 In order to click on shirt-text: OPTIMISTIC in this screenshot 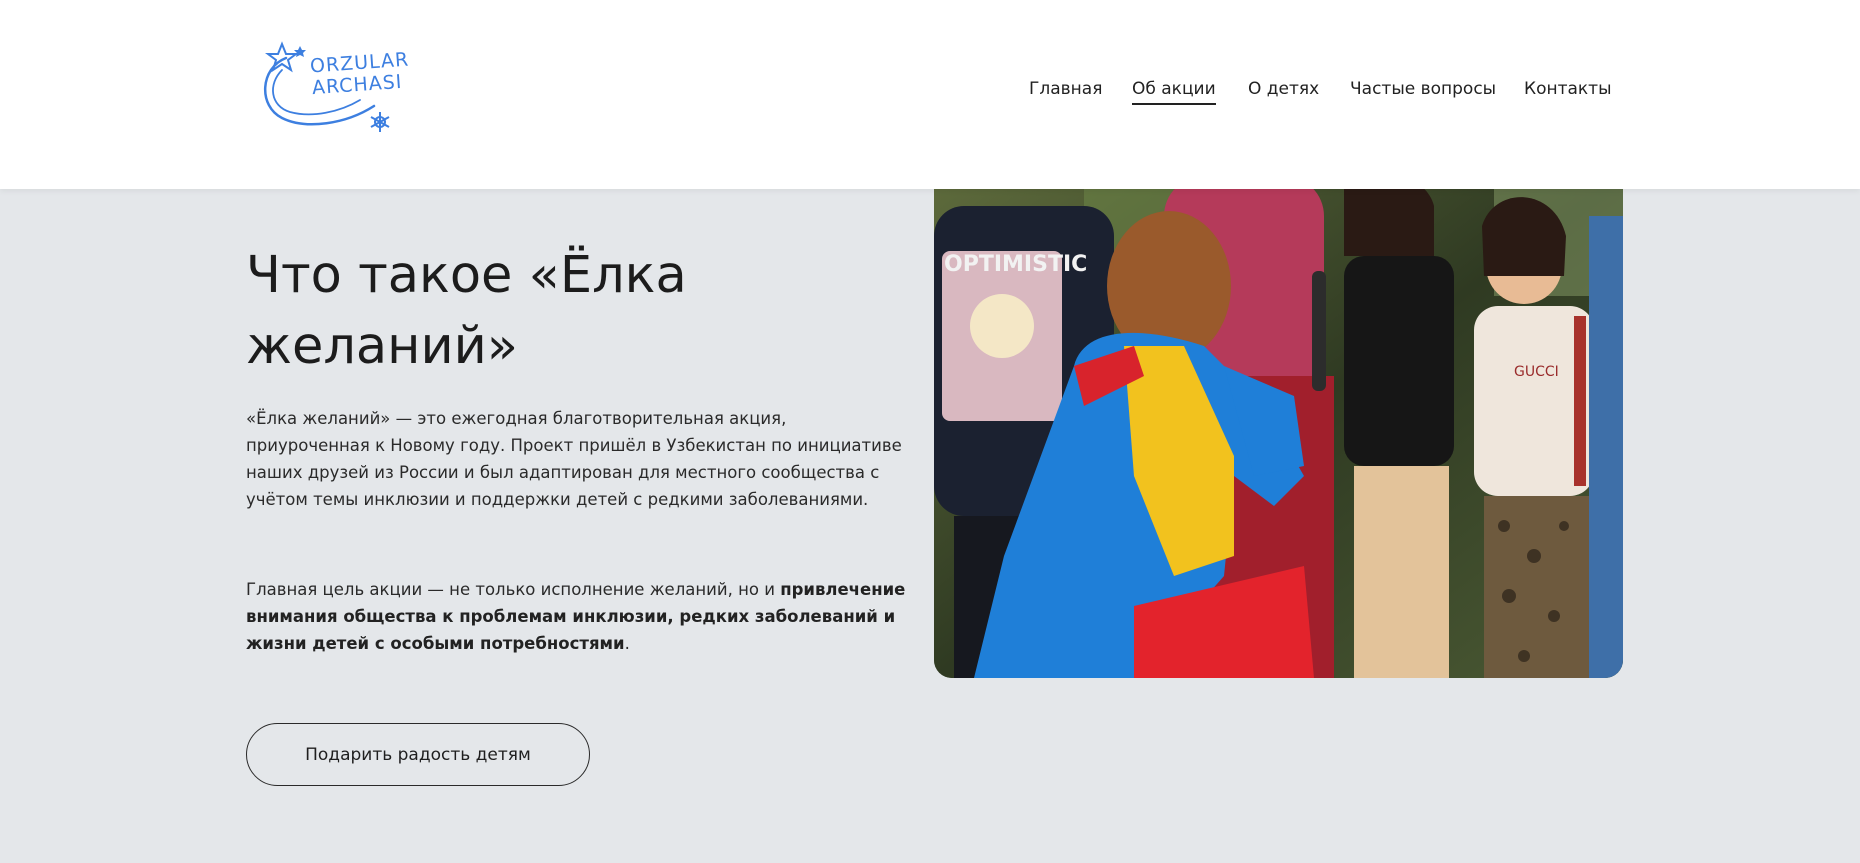, I will do `click(1015, 264)`.